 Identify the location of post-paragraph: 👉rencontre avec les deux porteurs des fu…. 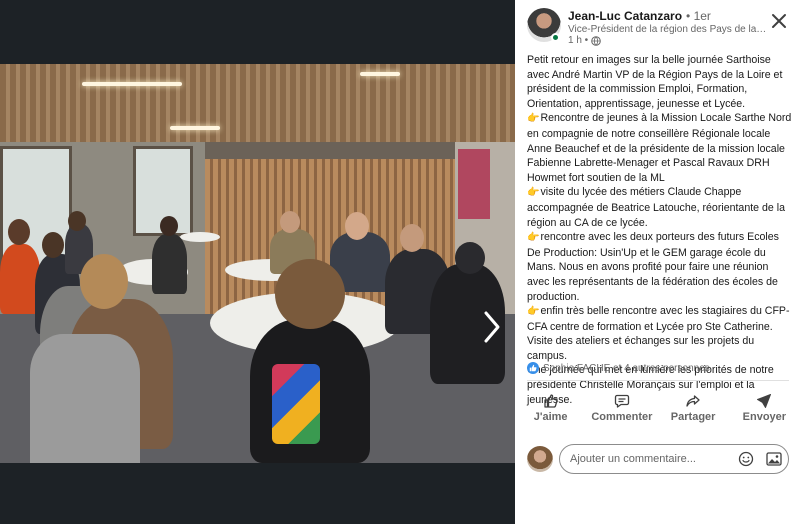
(660, 267).